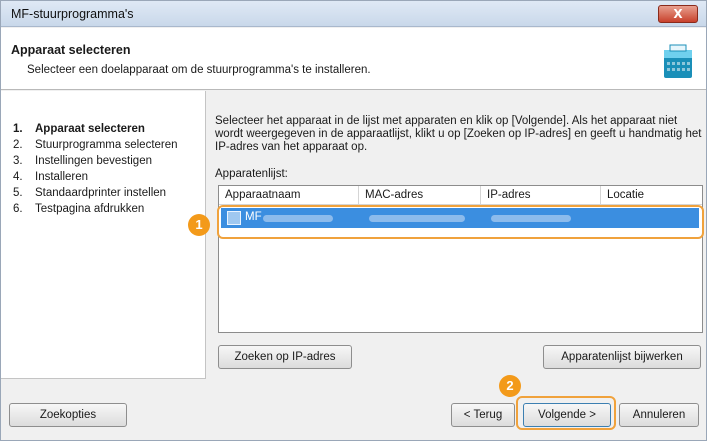 Image resolution: width=707 pixels, height=441 pixels. I want to click on column-device-name: Apparaatnaam, so click(289, 195).